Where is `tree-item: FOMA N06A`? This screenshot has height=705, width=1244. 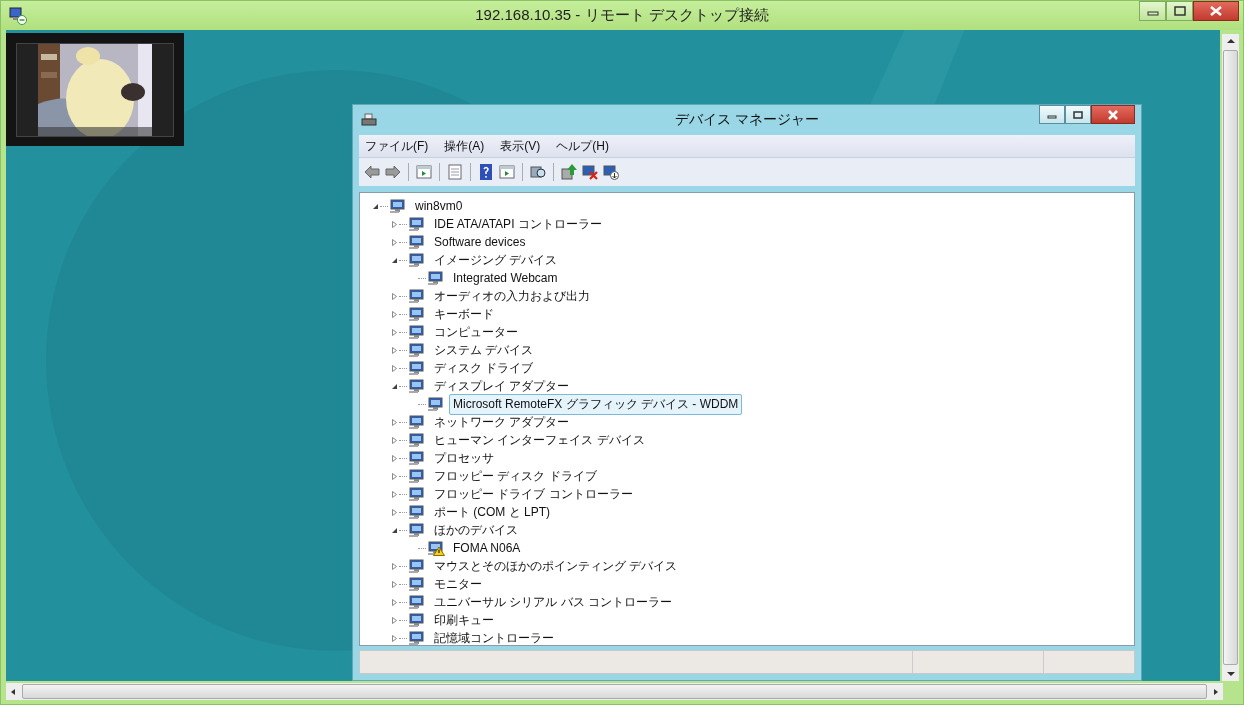 tree-item: FOMA N06A is located at coordinates (487, 548).